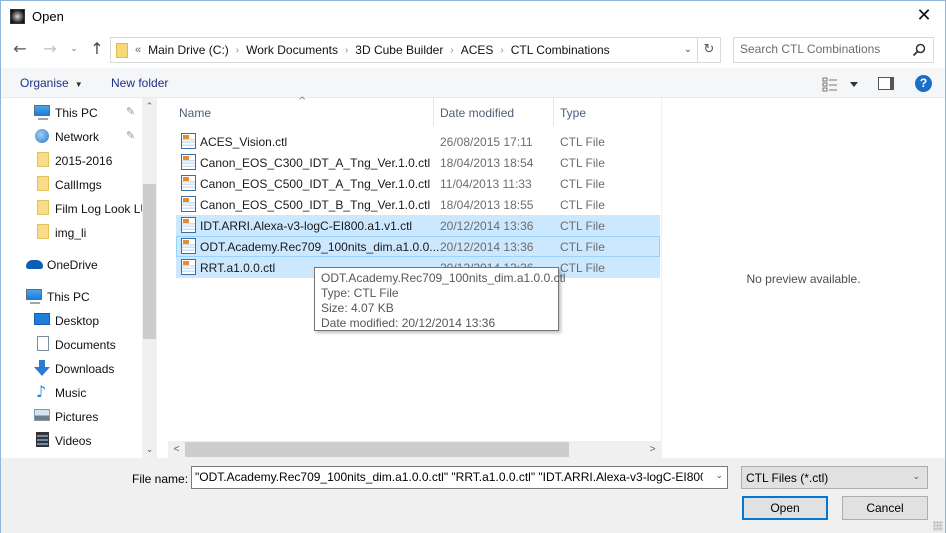  What do you see at coordinates (449, 477) in the screenshot?
I see `file-name-input` at bounding box center [449, 477].